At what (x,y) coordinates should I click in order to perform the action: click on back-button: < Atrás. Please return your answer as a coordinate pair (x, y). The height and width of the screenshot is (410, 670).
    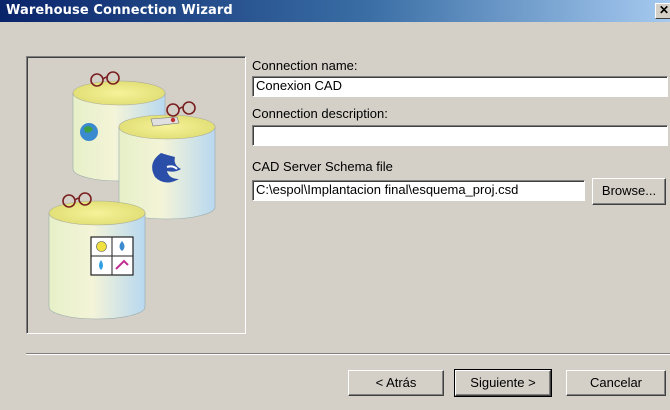
    Looking at the image, I should click on (396, 383).